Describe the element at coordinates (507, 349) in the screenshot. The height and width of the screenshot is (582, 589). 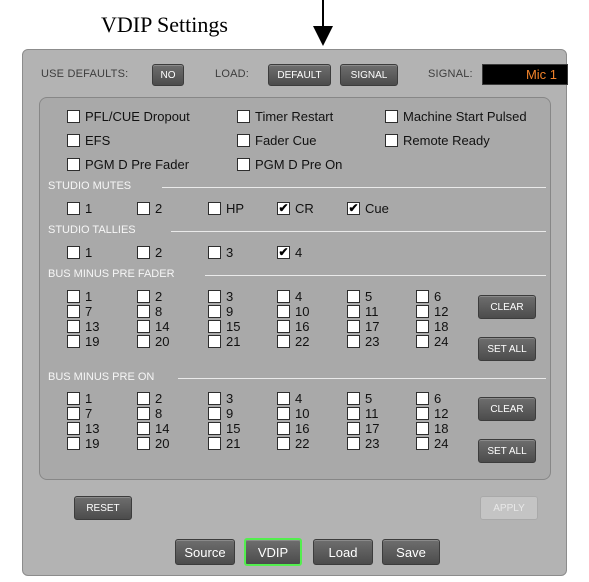
I see `bus-pre-fader-set-all-button: SET ALL` at that location.